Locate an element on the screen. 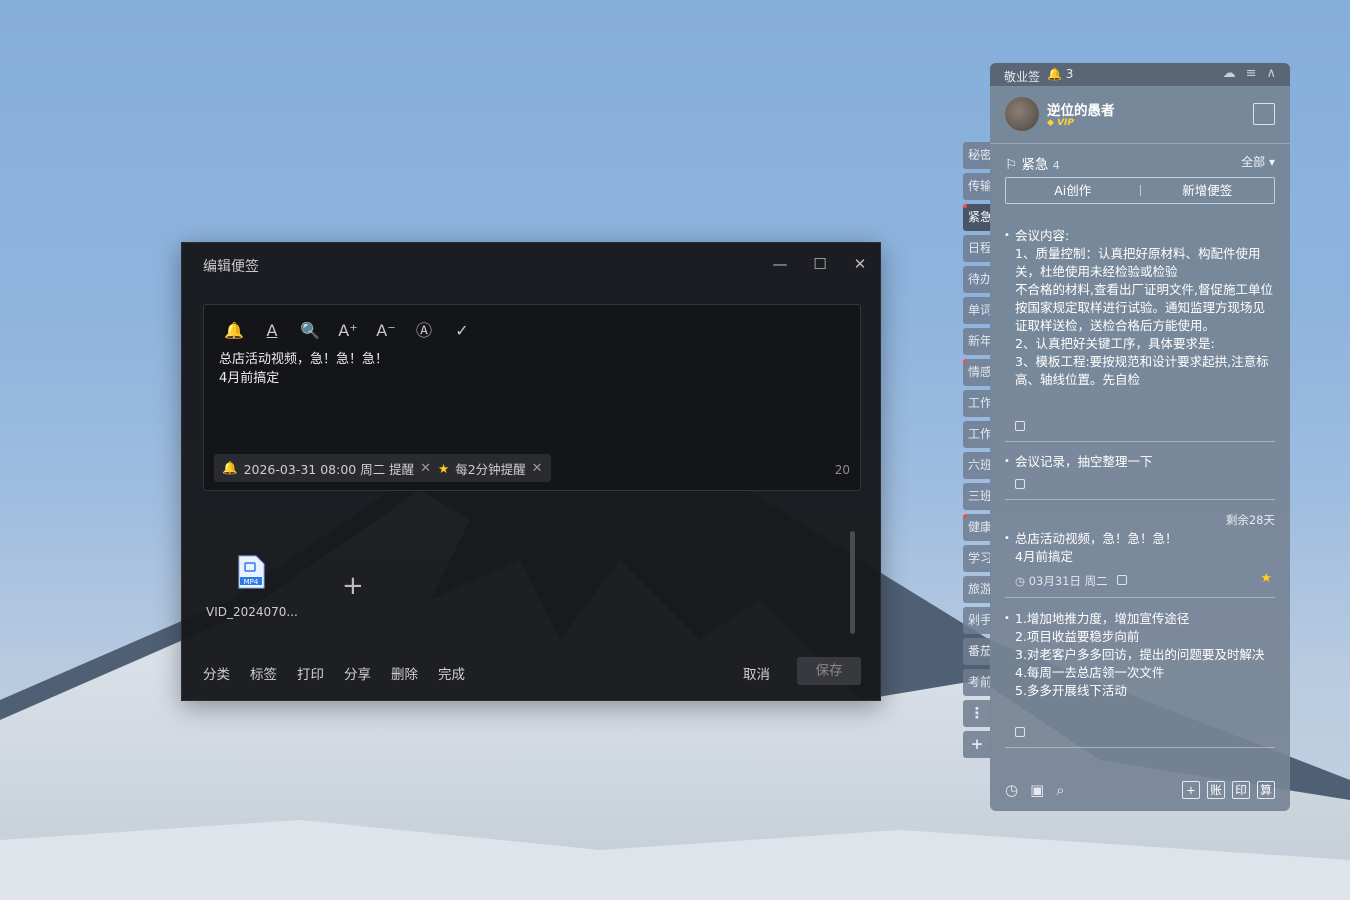 This screenshot has height=900, width=1350. category-tab: 旅游 is located at coordinates (977, 589).